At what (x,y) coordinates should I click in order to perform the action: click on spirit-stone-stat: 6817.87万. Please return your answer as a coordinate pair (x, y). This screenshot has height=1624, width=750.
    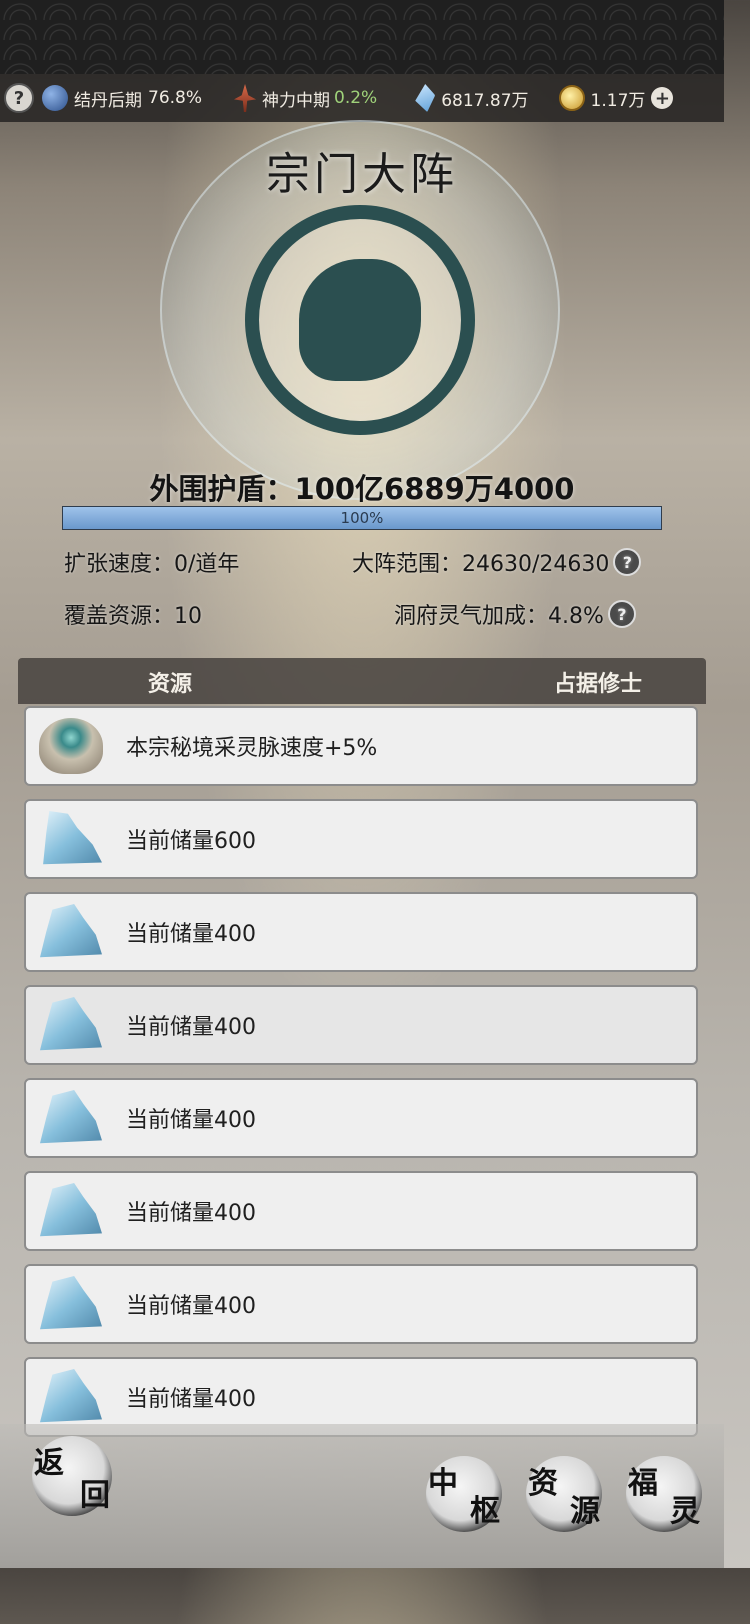
    Looking at the image, I should click on (472, 98).